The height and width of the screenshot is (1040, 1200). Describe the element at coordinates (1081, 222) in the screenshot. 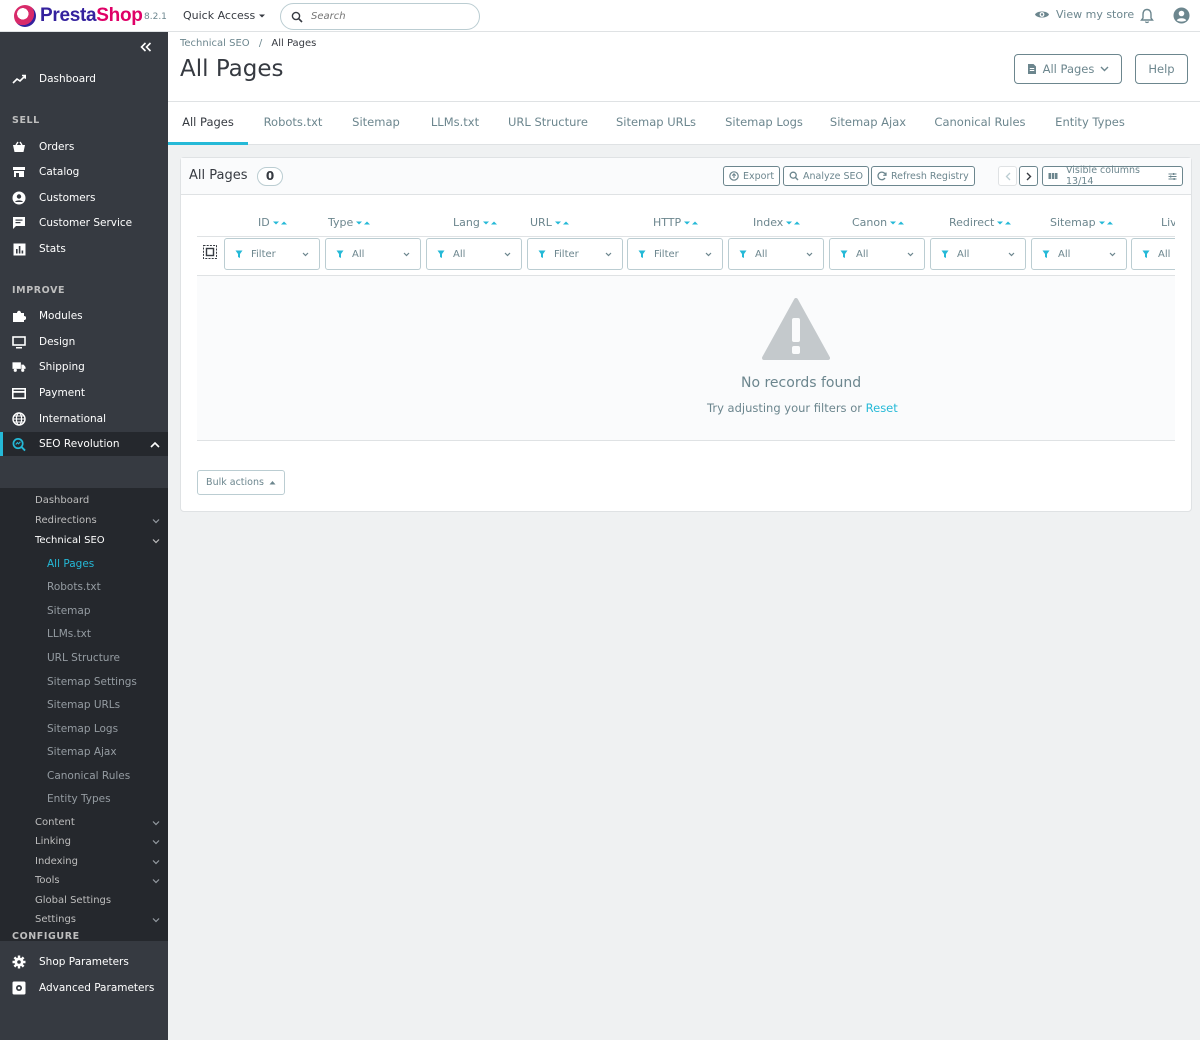

I see `column-header-sitemap: Sitemap` at that location.